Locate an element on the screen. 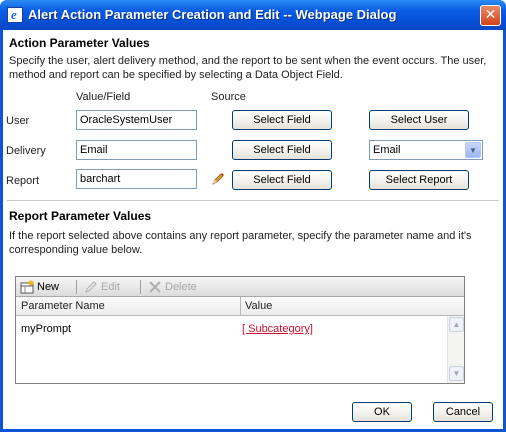  section-divider is located at coordinates (253, 200).